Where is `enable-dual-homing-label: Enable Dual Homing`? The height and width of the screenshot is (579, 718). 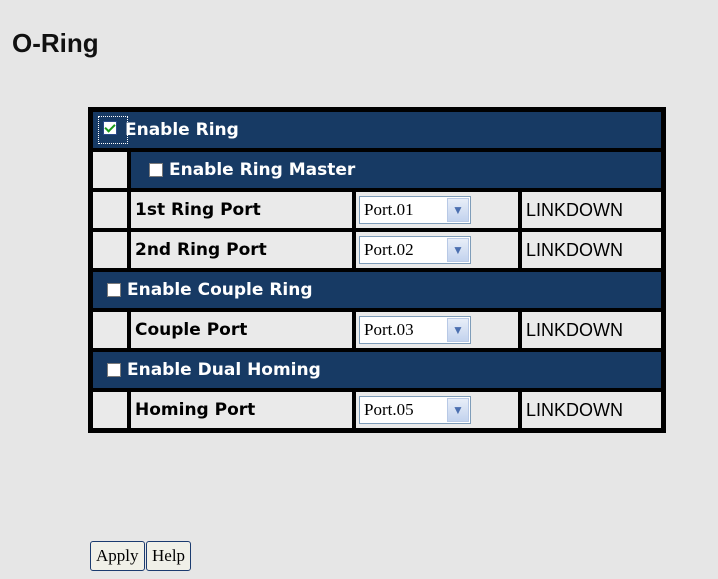 enable-dual-homing-label: Enable Dual Homing is located at coordinates (224, 370).